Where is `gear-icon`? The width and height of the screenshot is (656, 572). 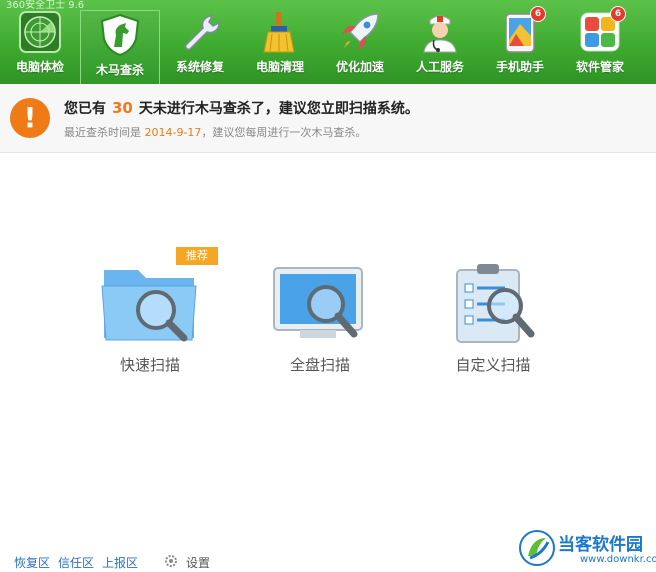 gear-icon is located at coordinates (171, 560).